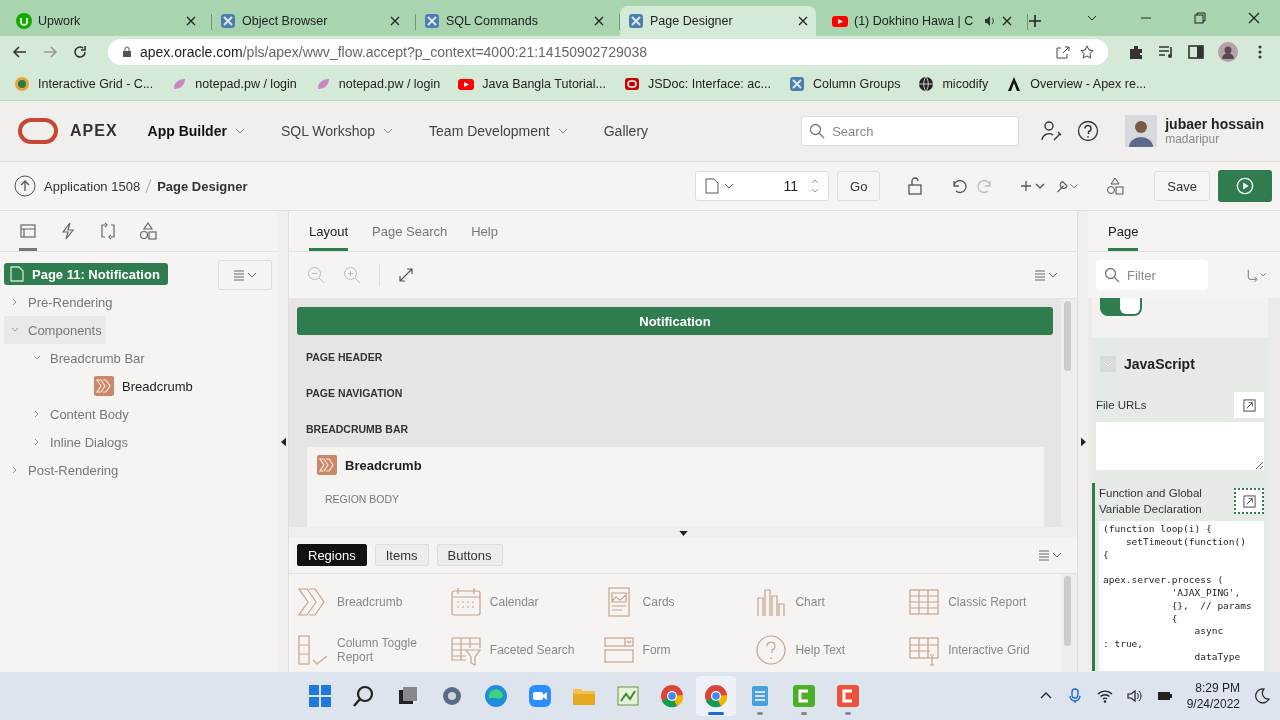 The width and height of the screenshot is (1280, 720). Describe the element at coordinates (401, 555) in the screenshot. I see `gallery-tab: Items` at that location.